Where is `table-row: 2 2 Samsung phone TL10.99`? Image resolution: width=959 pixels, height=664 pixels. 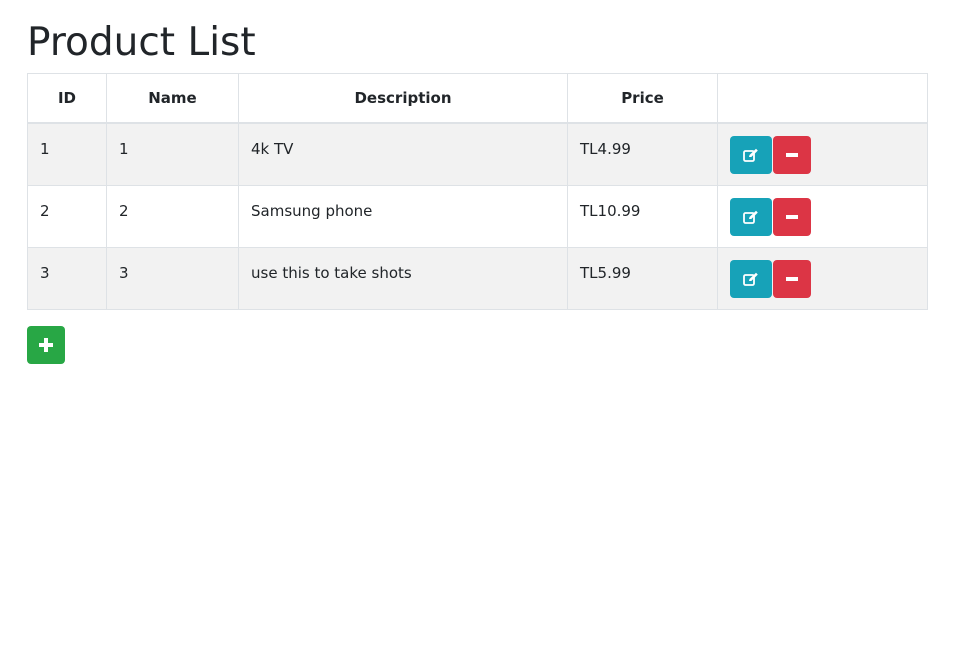
table-row: 2 2 Samsung phone TL10.99 is located at coordinates (477, 216).